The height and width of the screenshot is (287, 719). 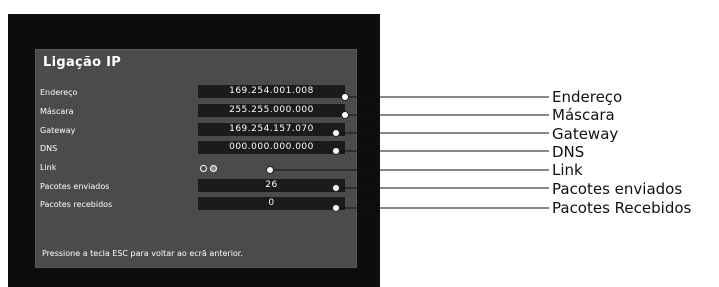 What do you see at coordinates (583, 115) in the screenshot?
I see `callout-label-mask: Máscara` at bounding box center [583, 115].